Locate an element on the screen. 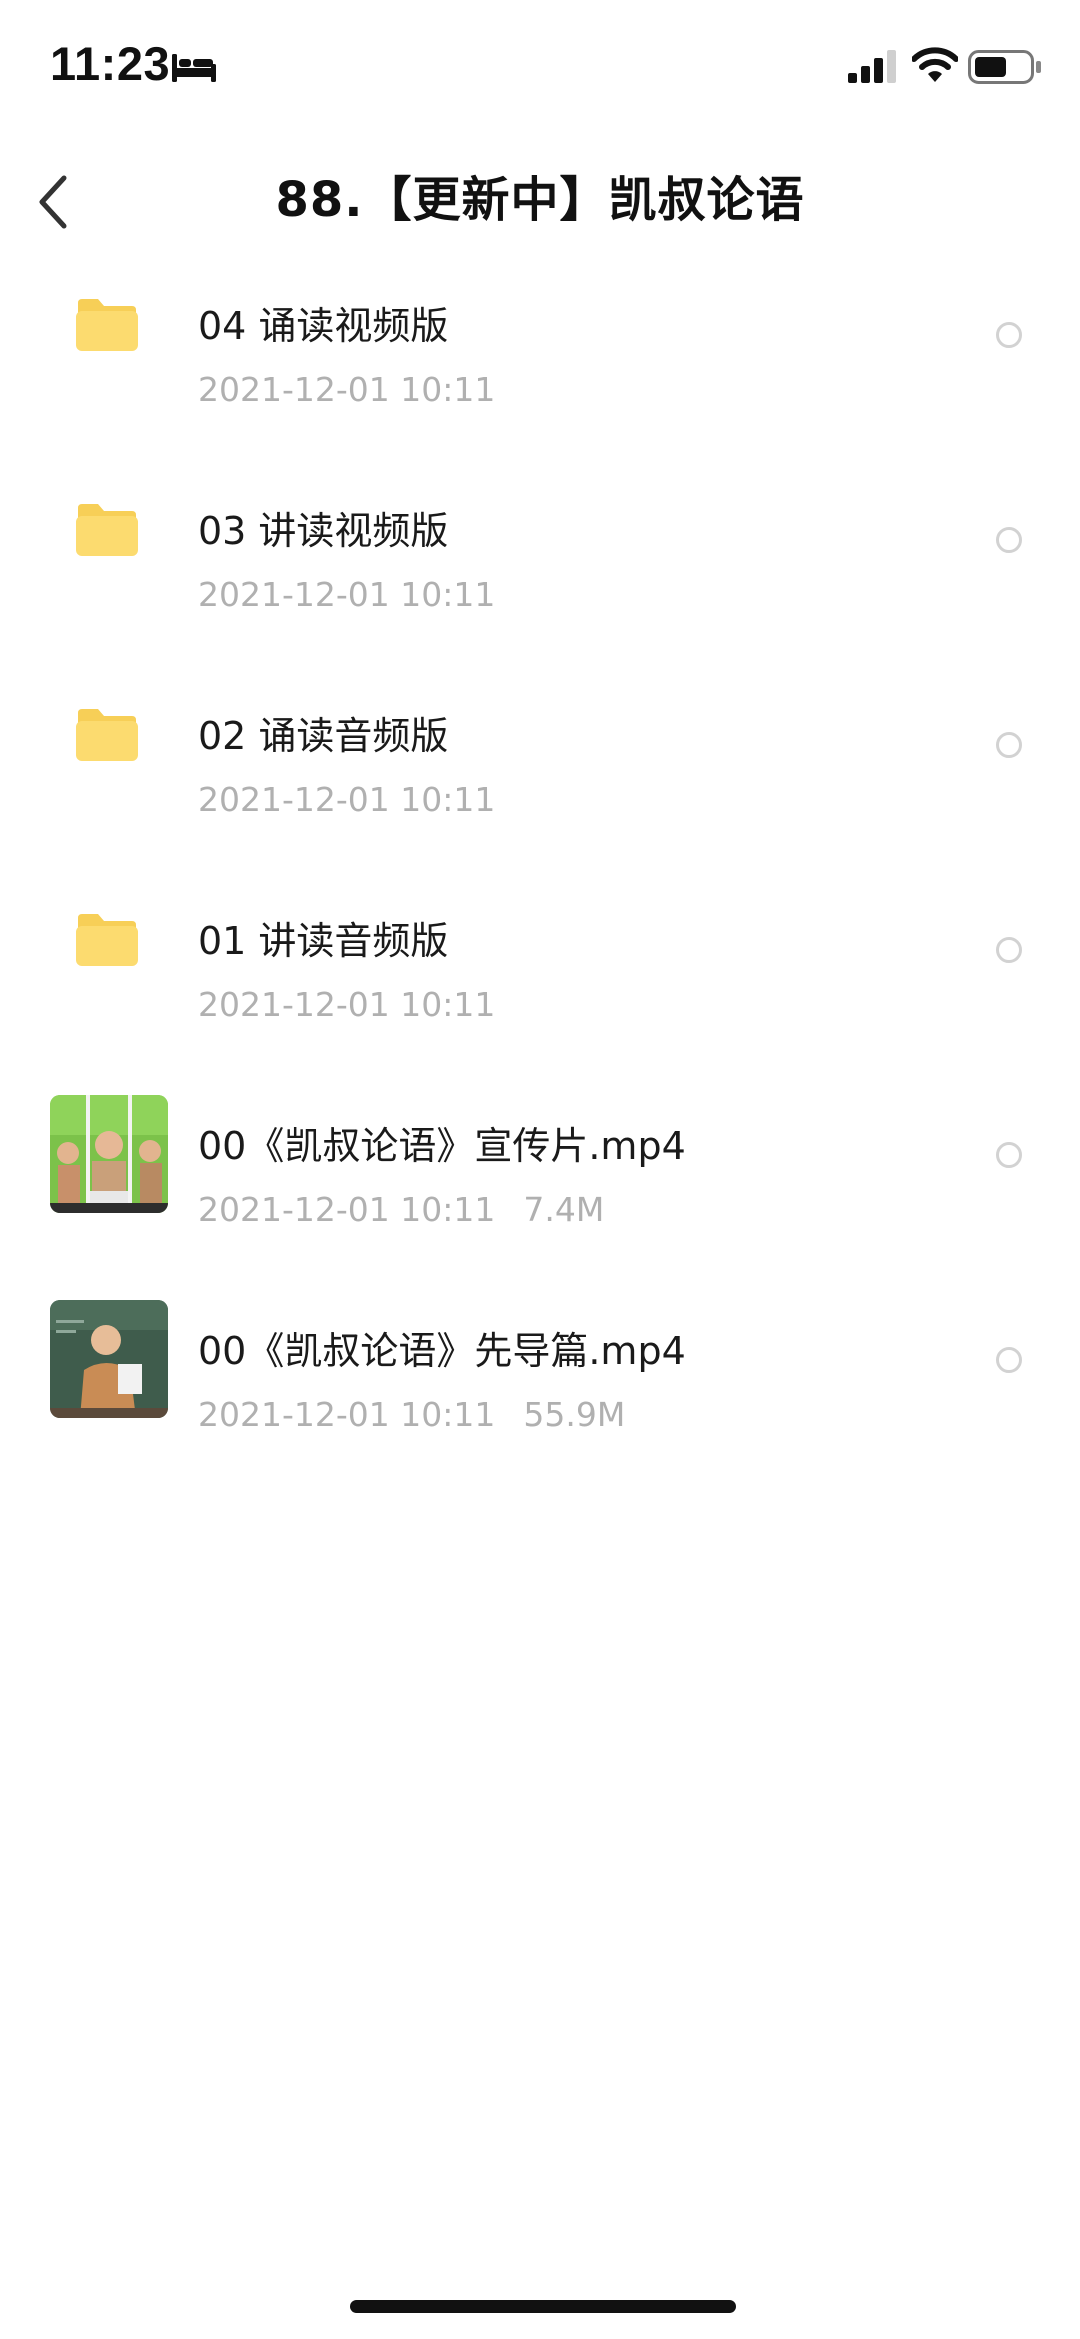  signal-icon is located at coordinates (874, 67).